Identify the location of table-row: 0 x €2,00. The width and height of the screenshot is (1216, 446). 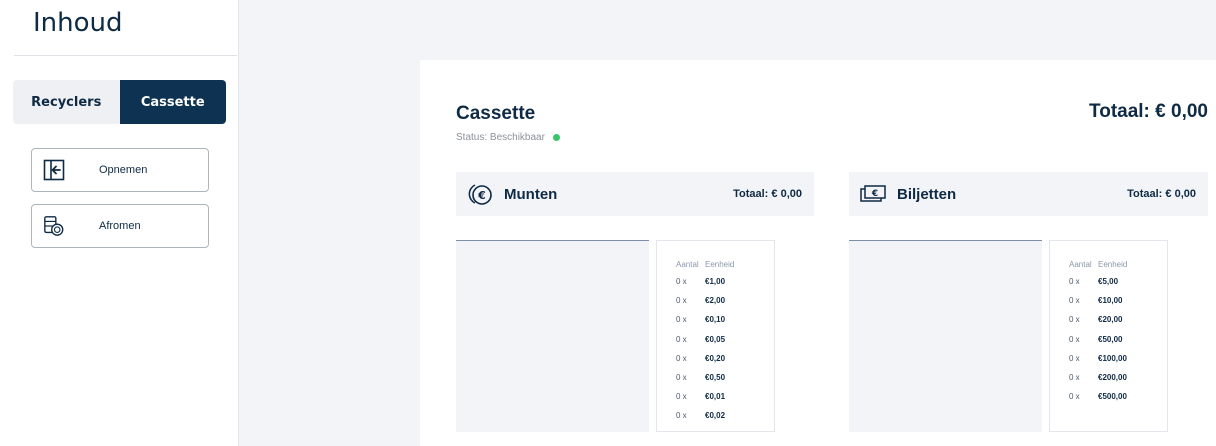
(715, 300).